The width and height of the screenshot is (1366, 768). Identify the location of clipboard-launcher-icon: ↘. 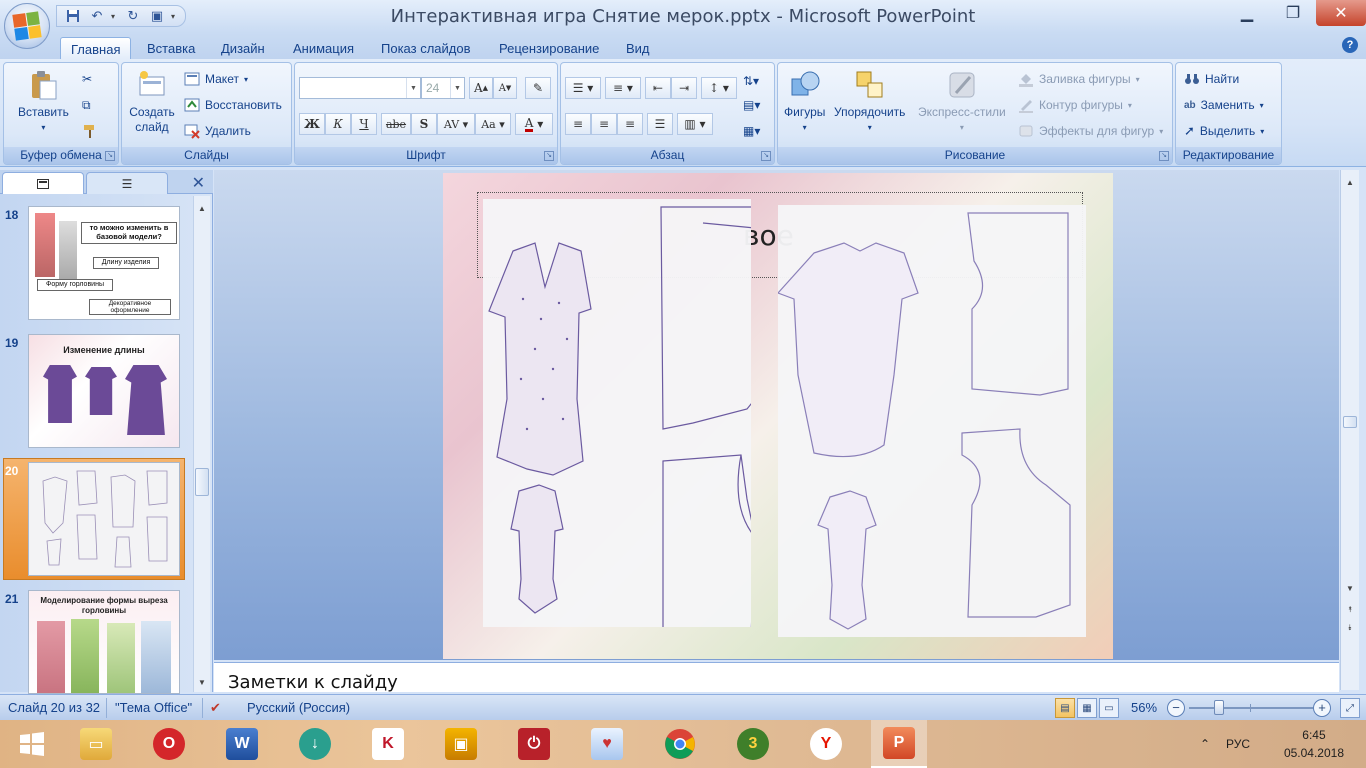
(110, 156).